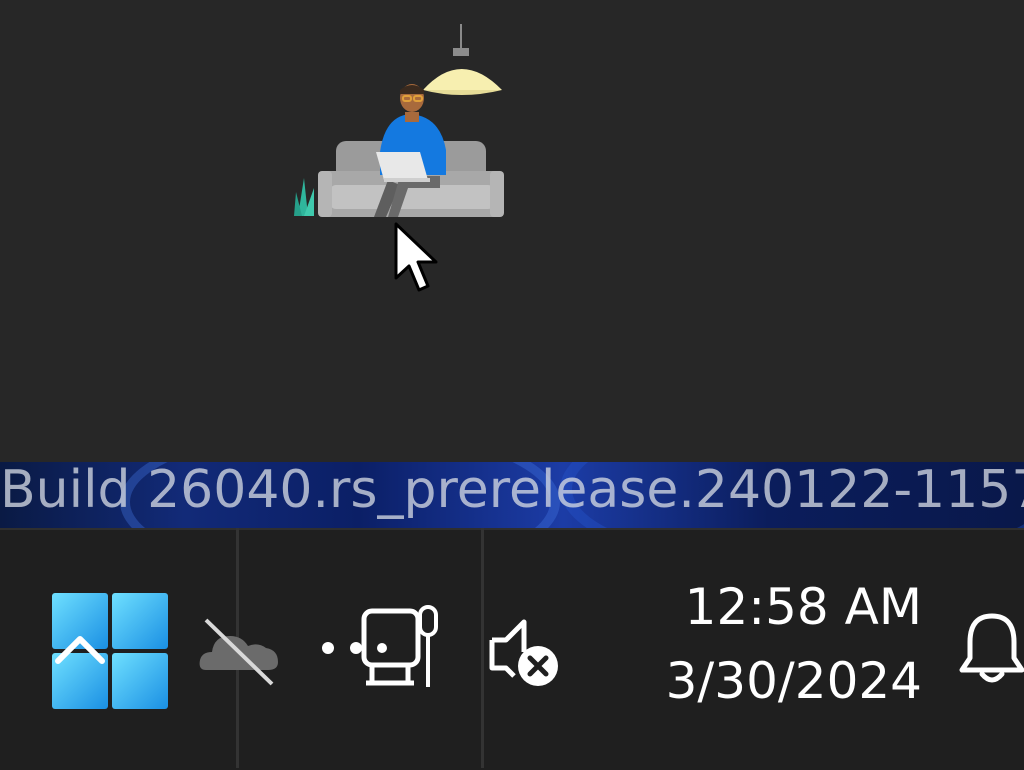 Image resolution: width=1024 pixels, height=770 pixels. I want to click on bell-icon, so click(990, 648).